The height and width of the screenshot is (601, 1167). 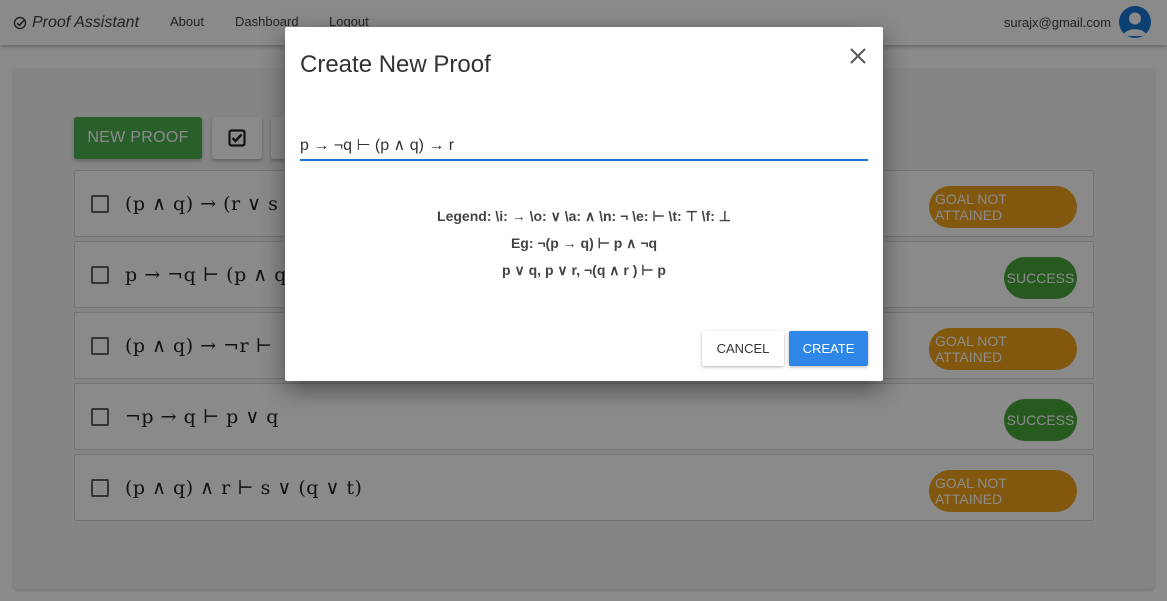 I want to click on close-icon, so click(x=858, y=56).